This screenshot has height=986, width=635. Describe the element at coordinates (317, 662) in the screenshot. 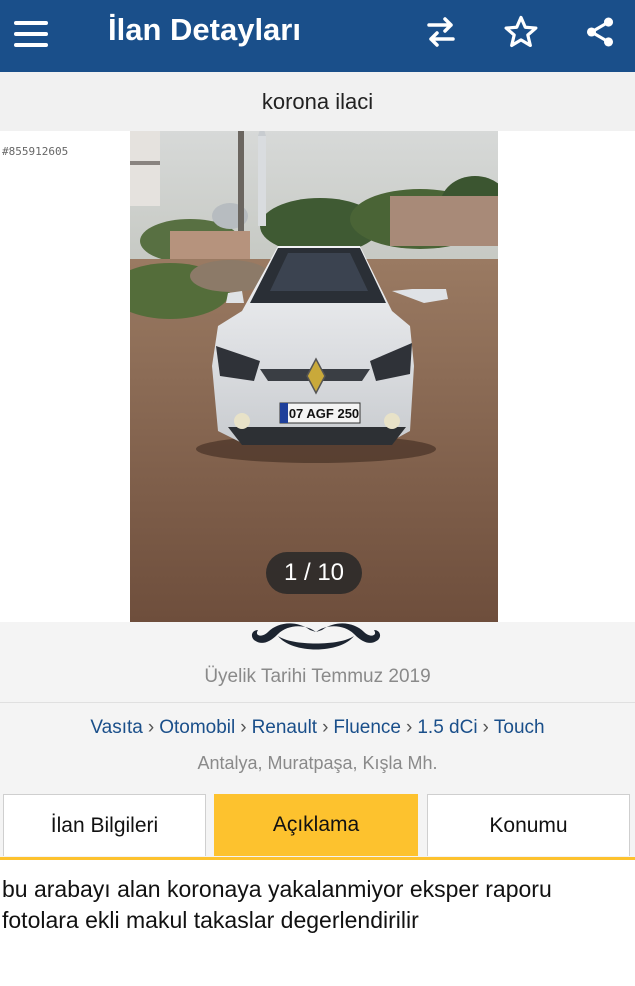

I see `seller-info: Üyelik Tarihi Temmuz 2019` at that location.